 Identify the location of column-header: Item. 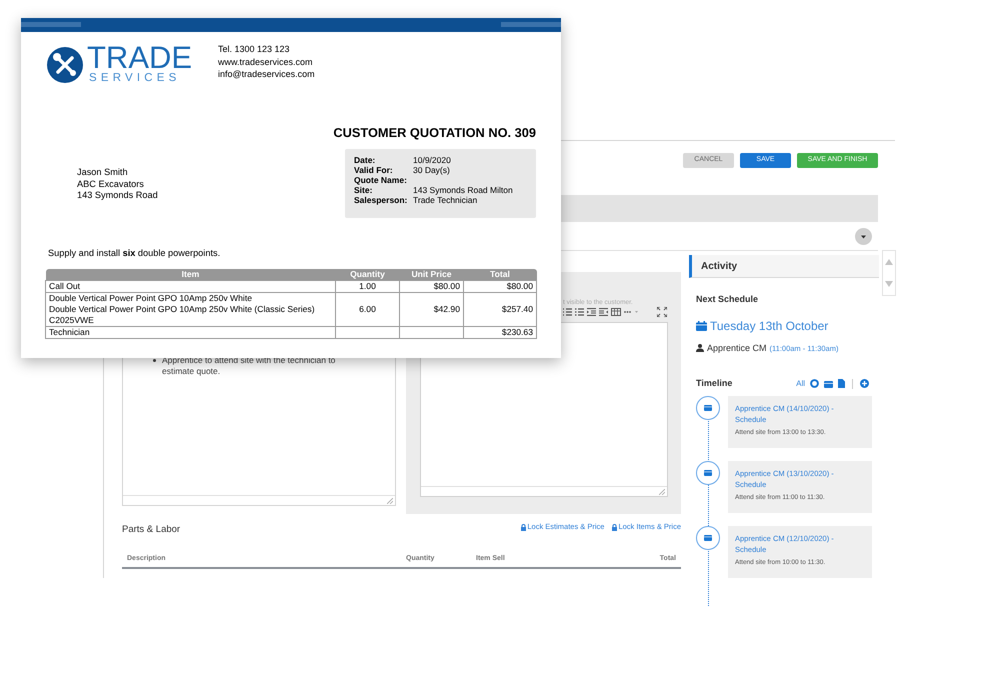
(191, 274).